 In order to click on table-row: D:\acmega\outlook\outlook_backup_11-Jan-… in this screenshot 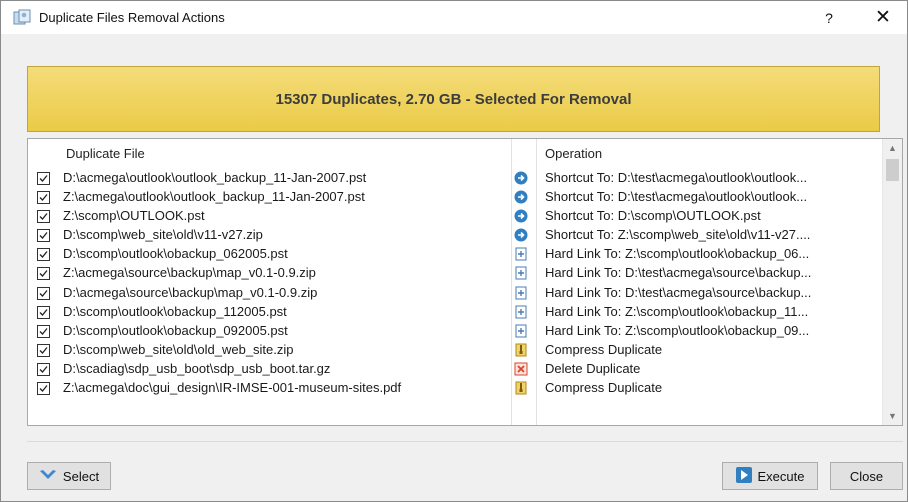, I will do `click(456, 178)`.